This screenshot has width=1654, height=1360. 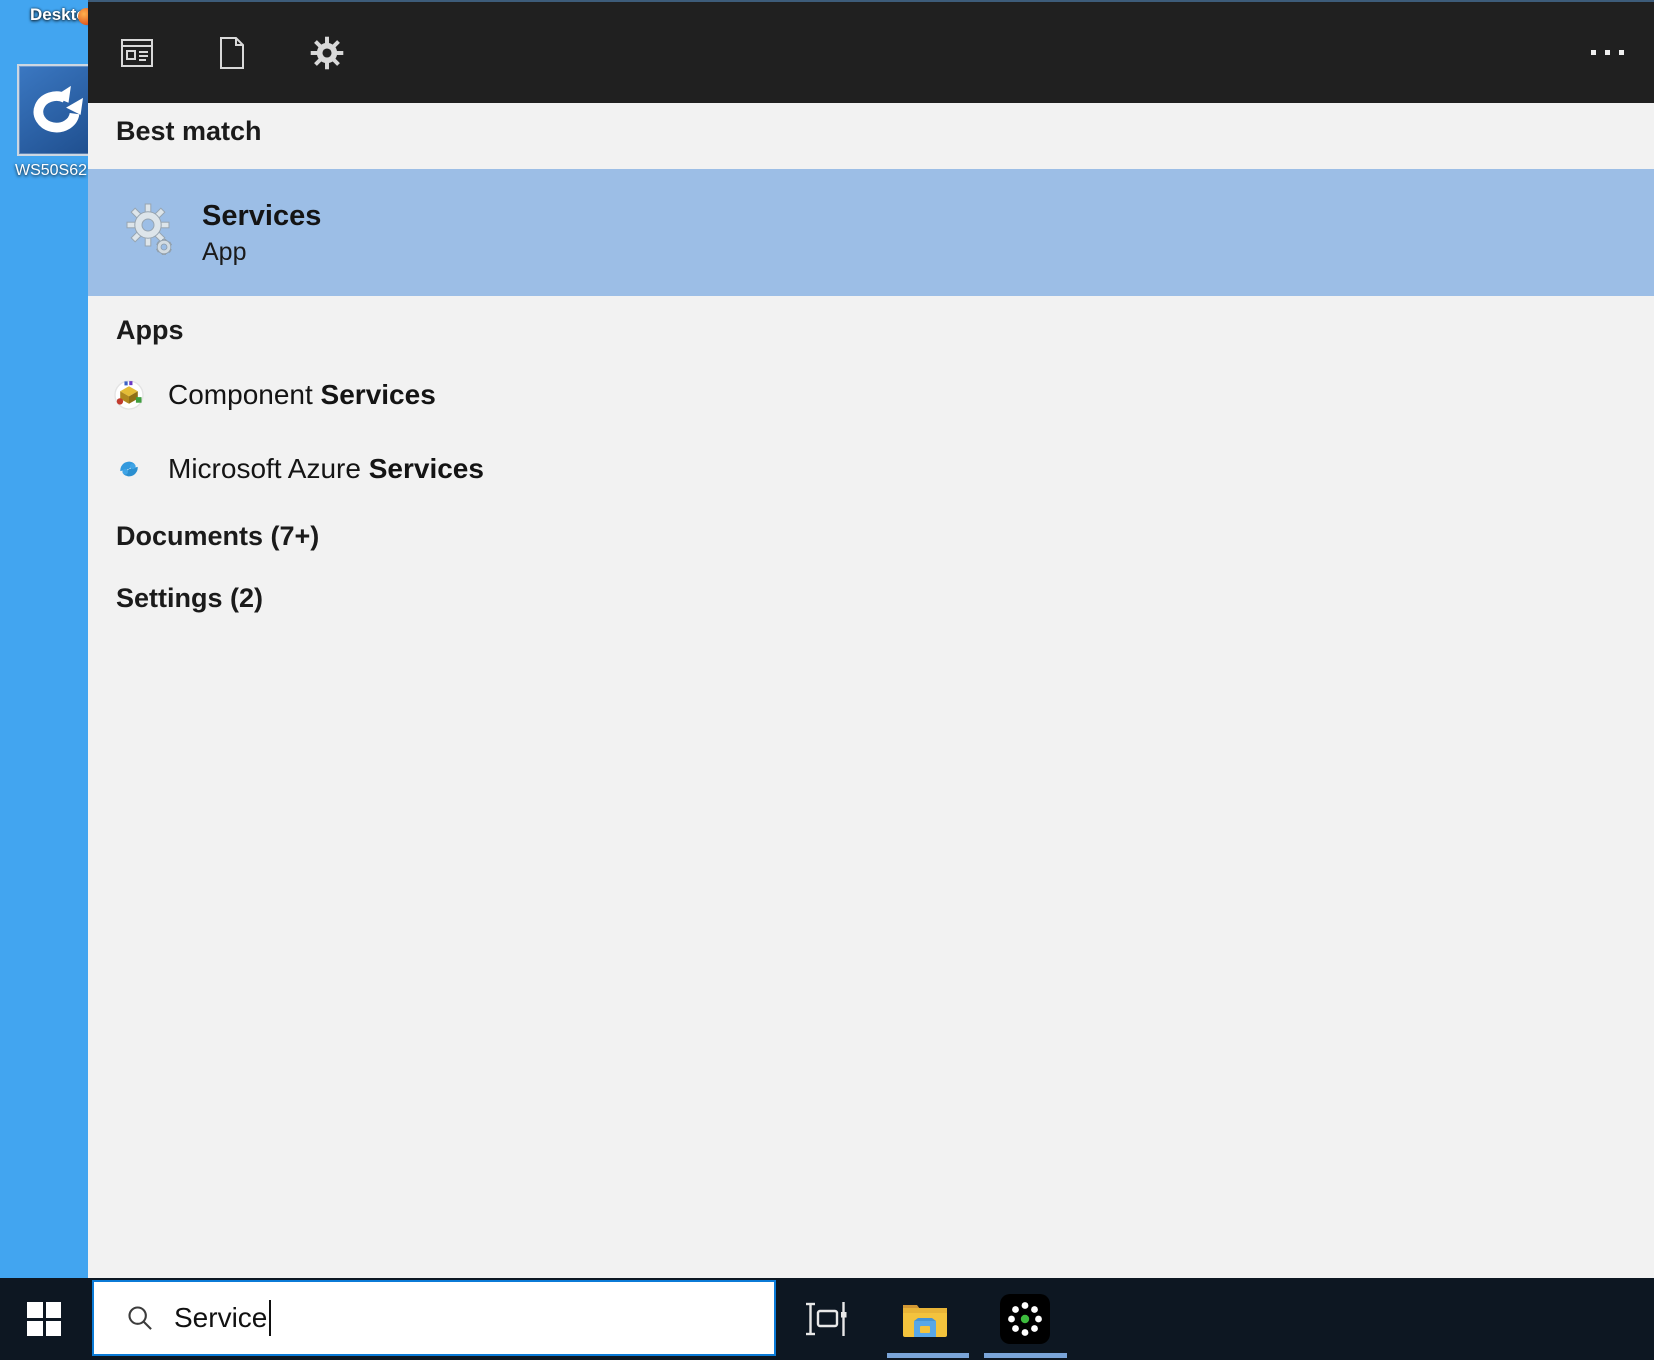 What do you see at coordinates (928, 1355) in the screenshot?
I see `file-explorer-running-indicator` at bounding box center [928, 1355].